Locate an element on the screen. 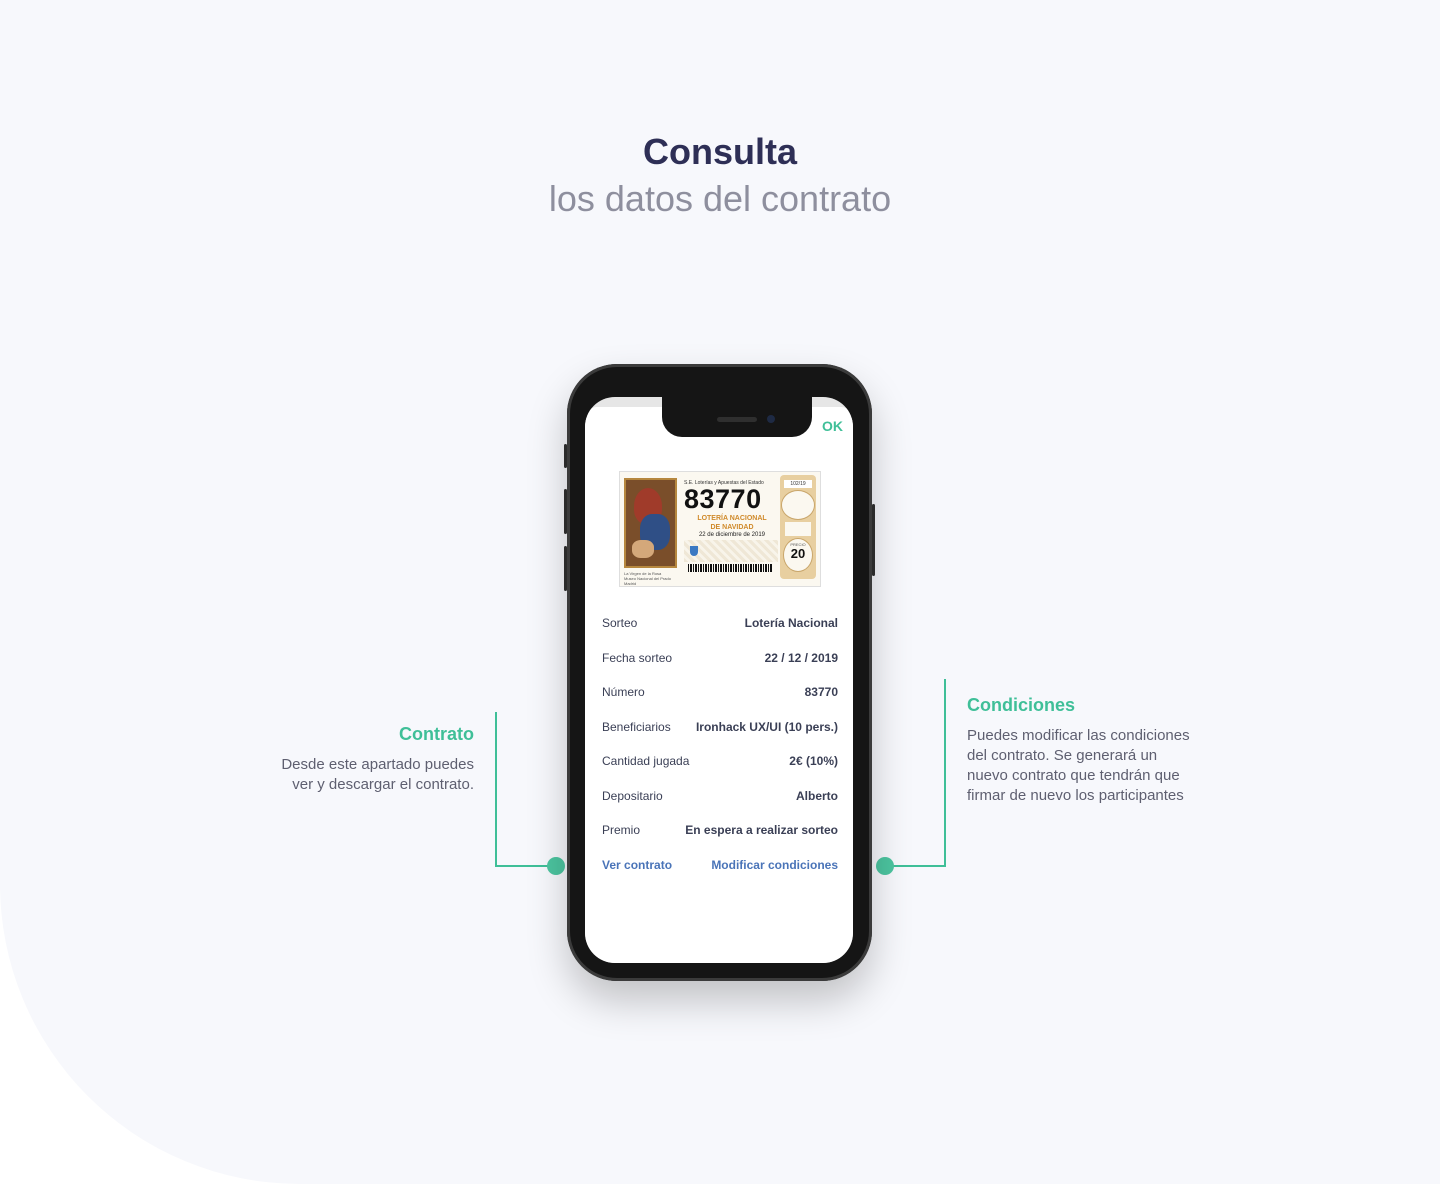  page-title: Consulta is located at coordinates (719, 151).